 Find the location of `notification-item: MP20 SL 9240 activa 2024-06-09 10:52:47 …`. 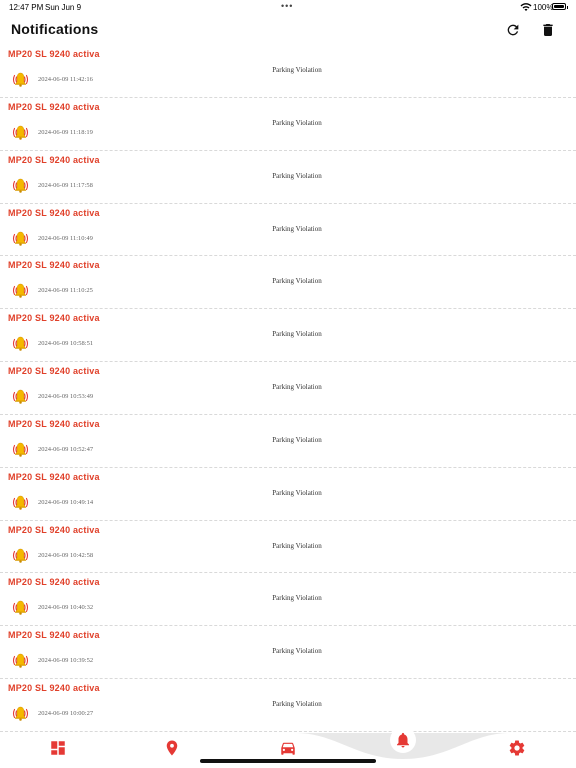

notification-item: MP20 SL 9240 activa 2024-06-09 10:52:47 … is located at coordinates (288, 441).